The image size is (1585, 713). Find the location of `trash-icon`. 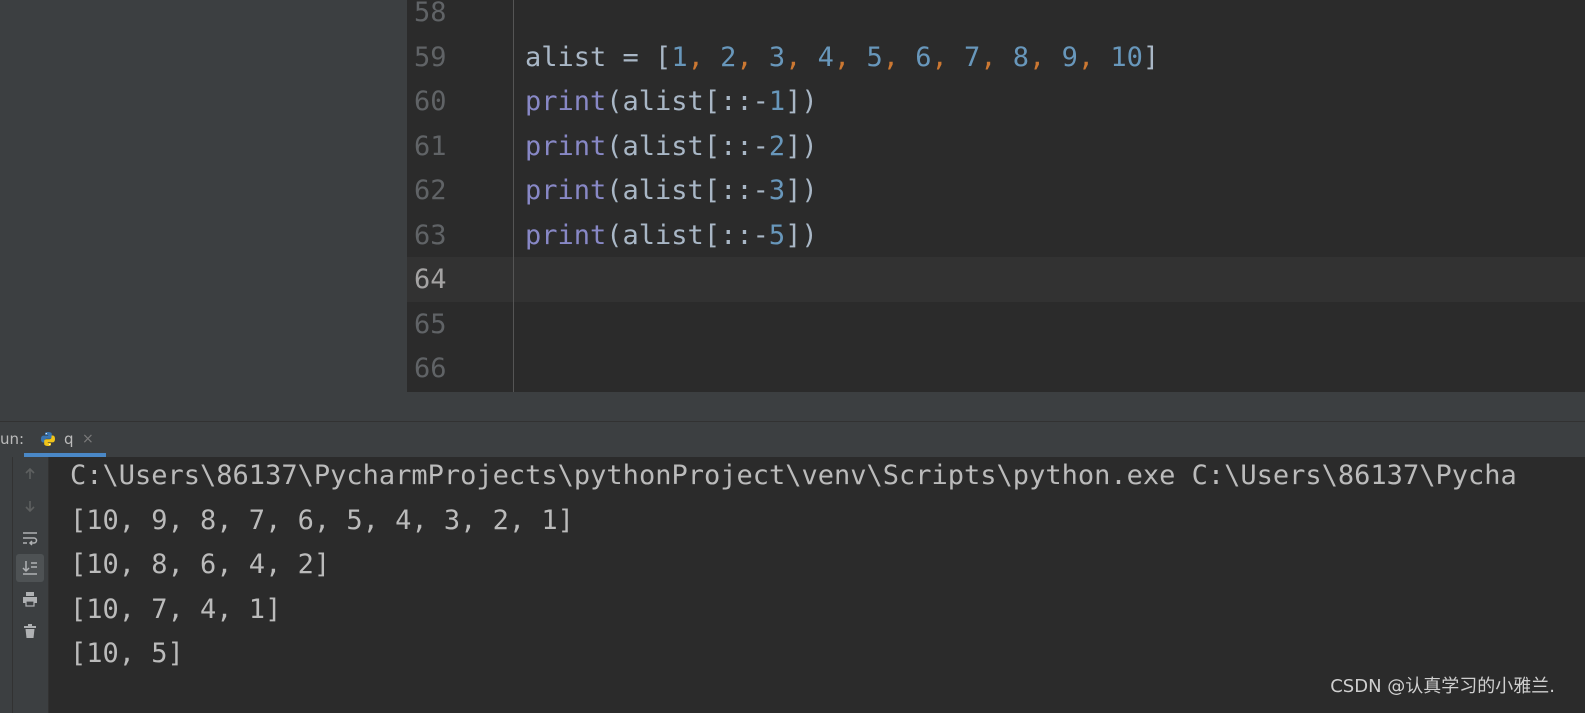

trash-icon is located at coordinates (30, 631).